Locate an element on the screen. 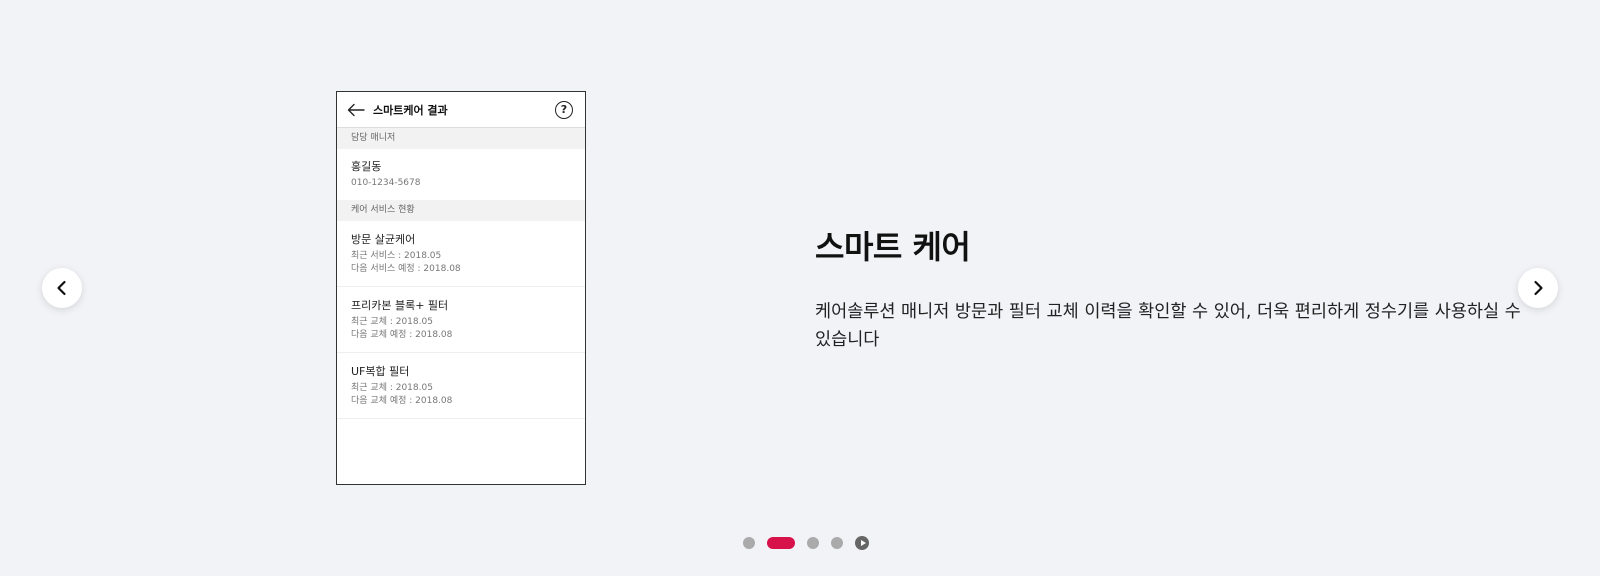 The width and height of the screenshot is (1600, 576). manager-section-label: 담당 매니저 is located at coordinates (461, 138).